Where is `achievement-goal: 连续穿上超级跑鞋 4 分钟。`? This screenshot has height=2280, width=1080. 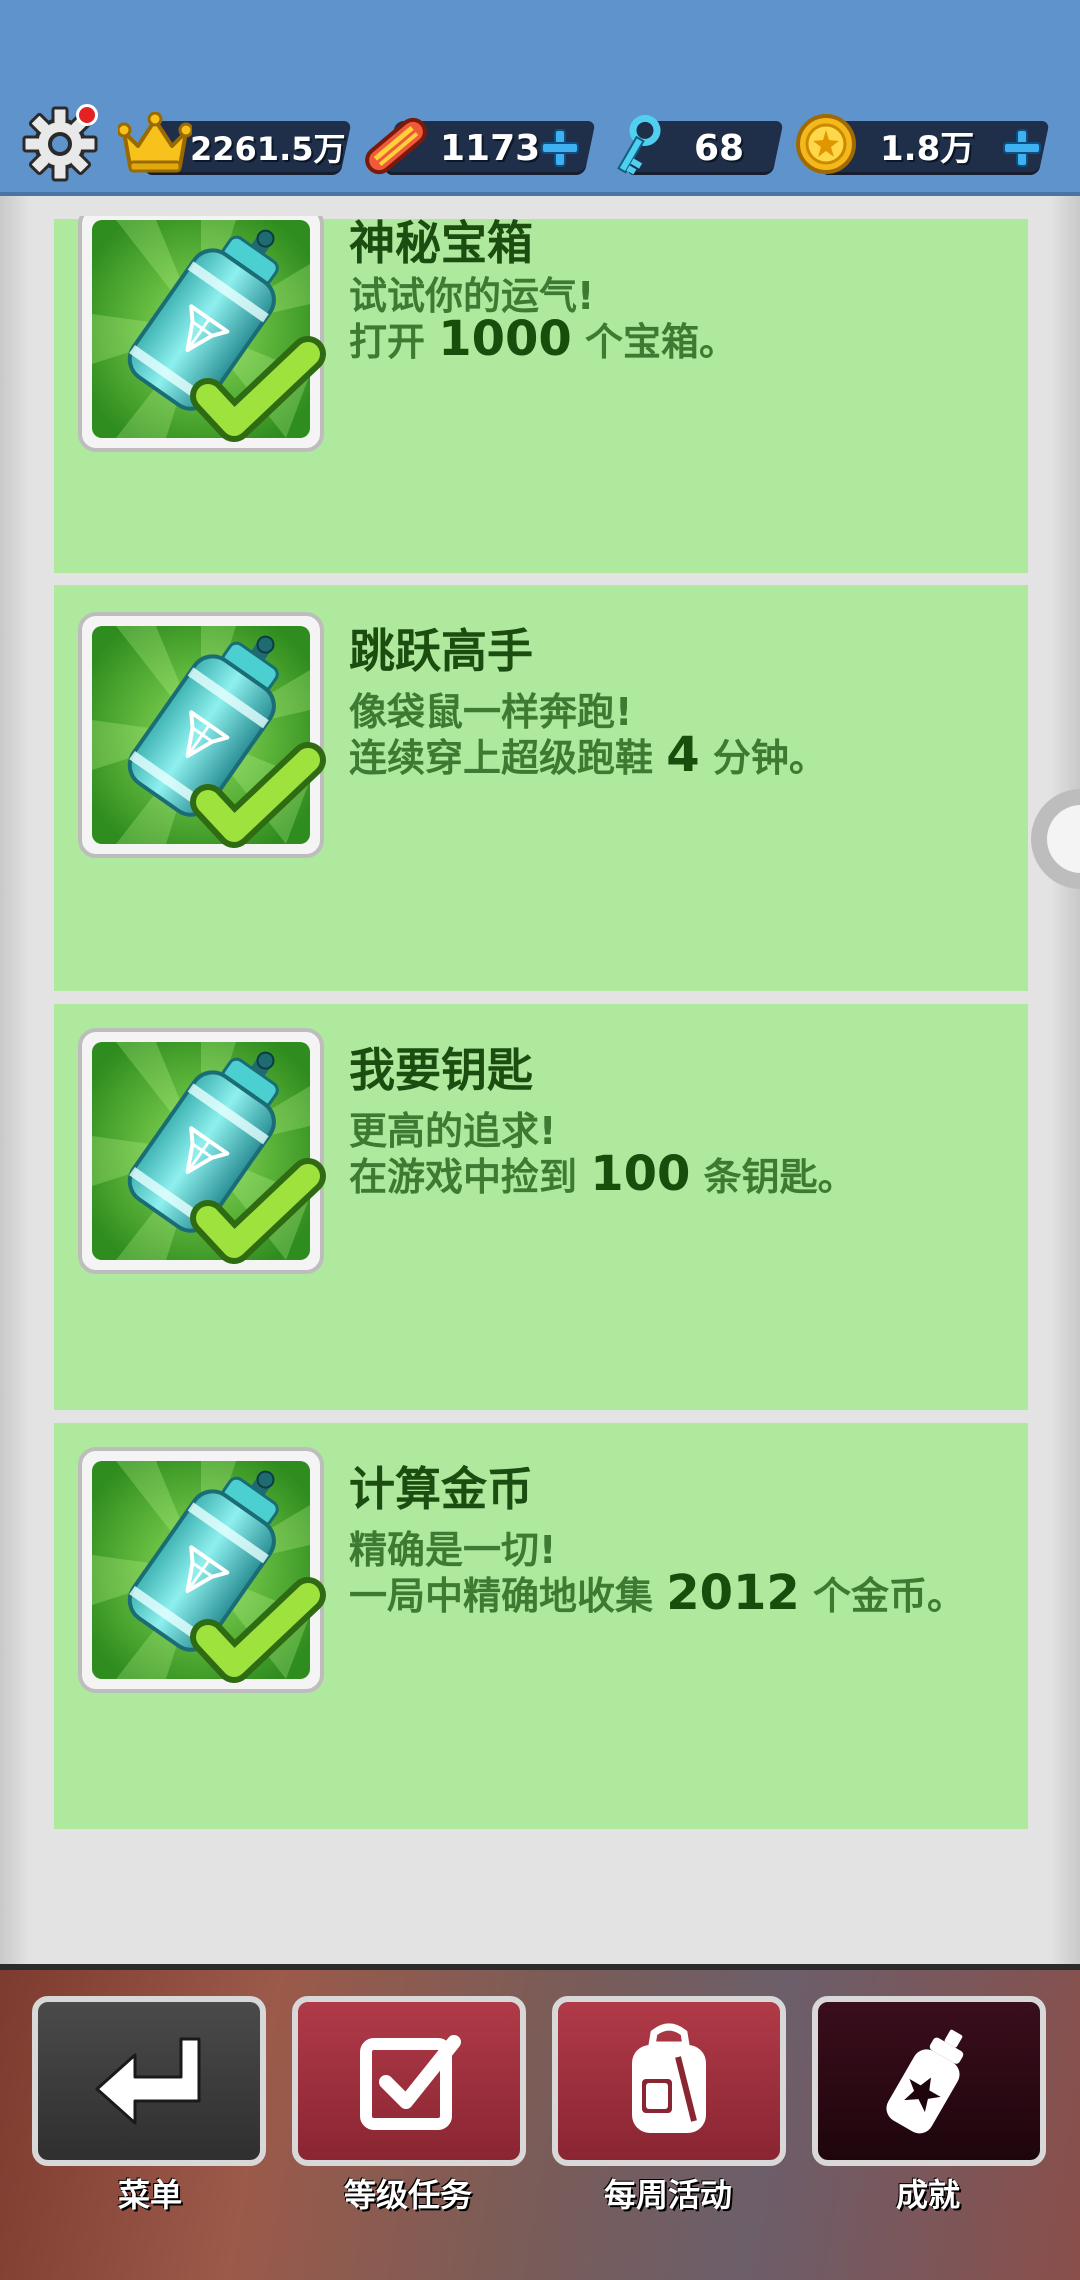 achievement-goal: 连续穿上超级跑鞋 4 分钟。 is located at coordinates (588, 755).